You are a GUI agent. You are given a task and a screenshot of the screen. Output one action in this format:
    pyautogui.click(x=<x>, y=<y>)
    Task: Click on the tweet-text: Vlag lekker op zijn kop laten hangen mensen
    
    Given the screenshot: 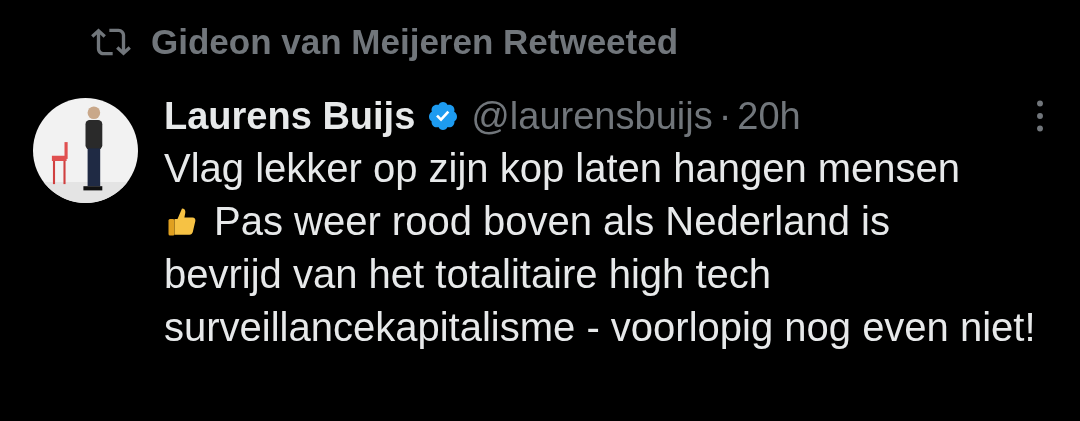 What is the action you would take?
    pyautogui.click(x=563, y=168)
    